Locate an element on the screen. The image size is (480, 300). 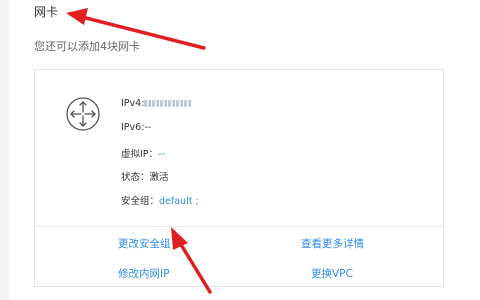
security-group-row: 安全组：default ; is located at coordinates (160, 200).